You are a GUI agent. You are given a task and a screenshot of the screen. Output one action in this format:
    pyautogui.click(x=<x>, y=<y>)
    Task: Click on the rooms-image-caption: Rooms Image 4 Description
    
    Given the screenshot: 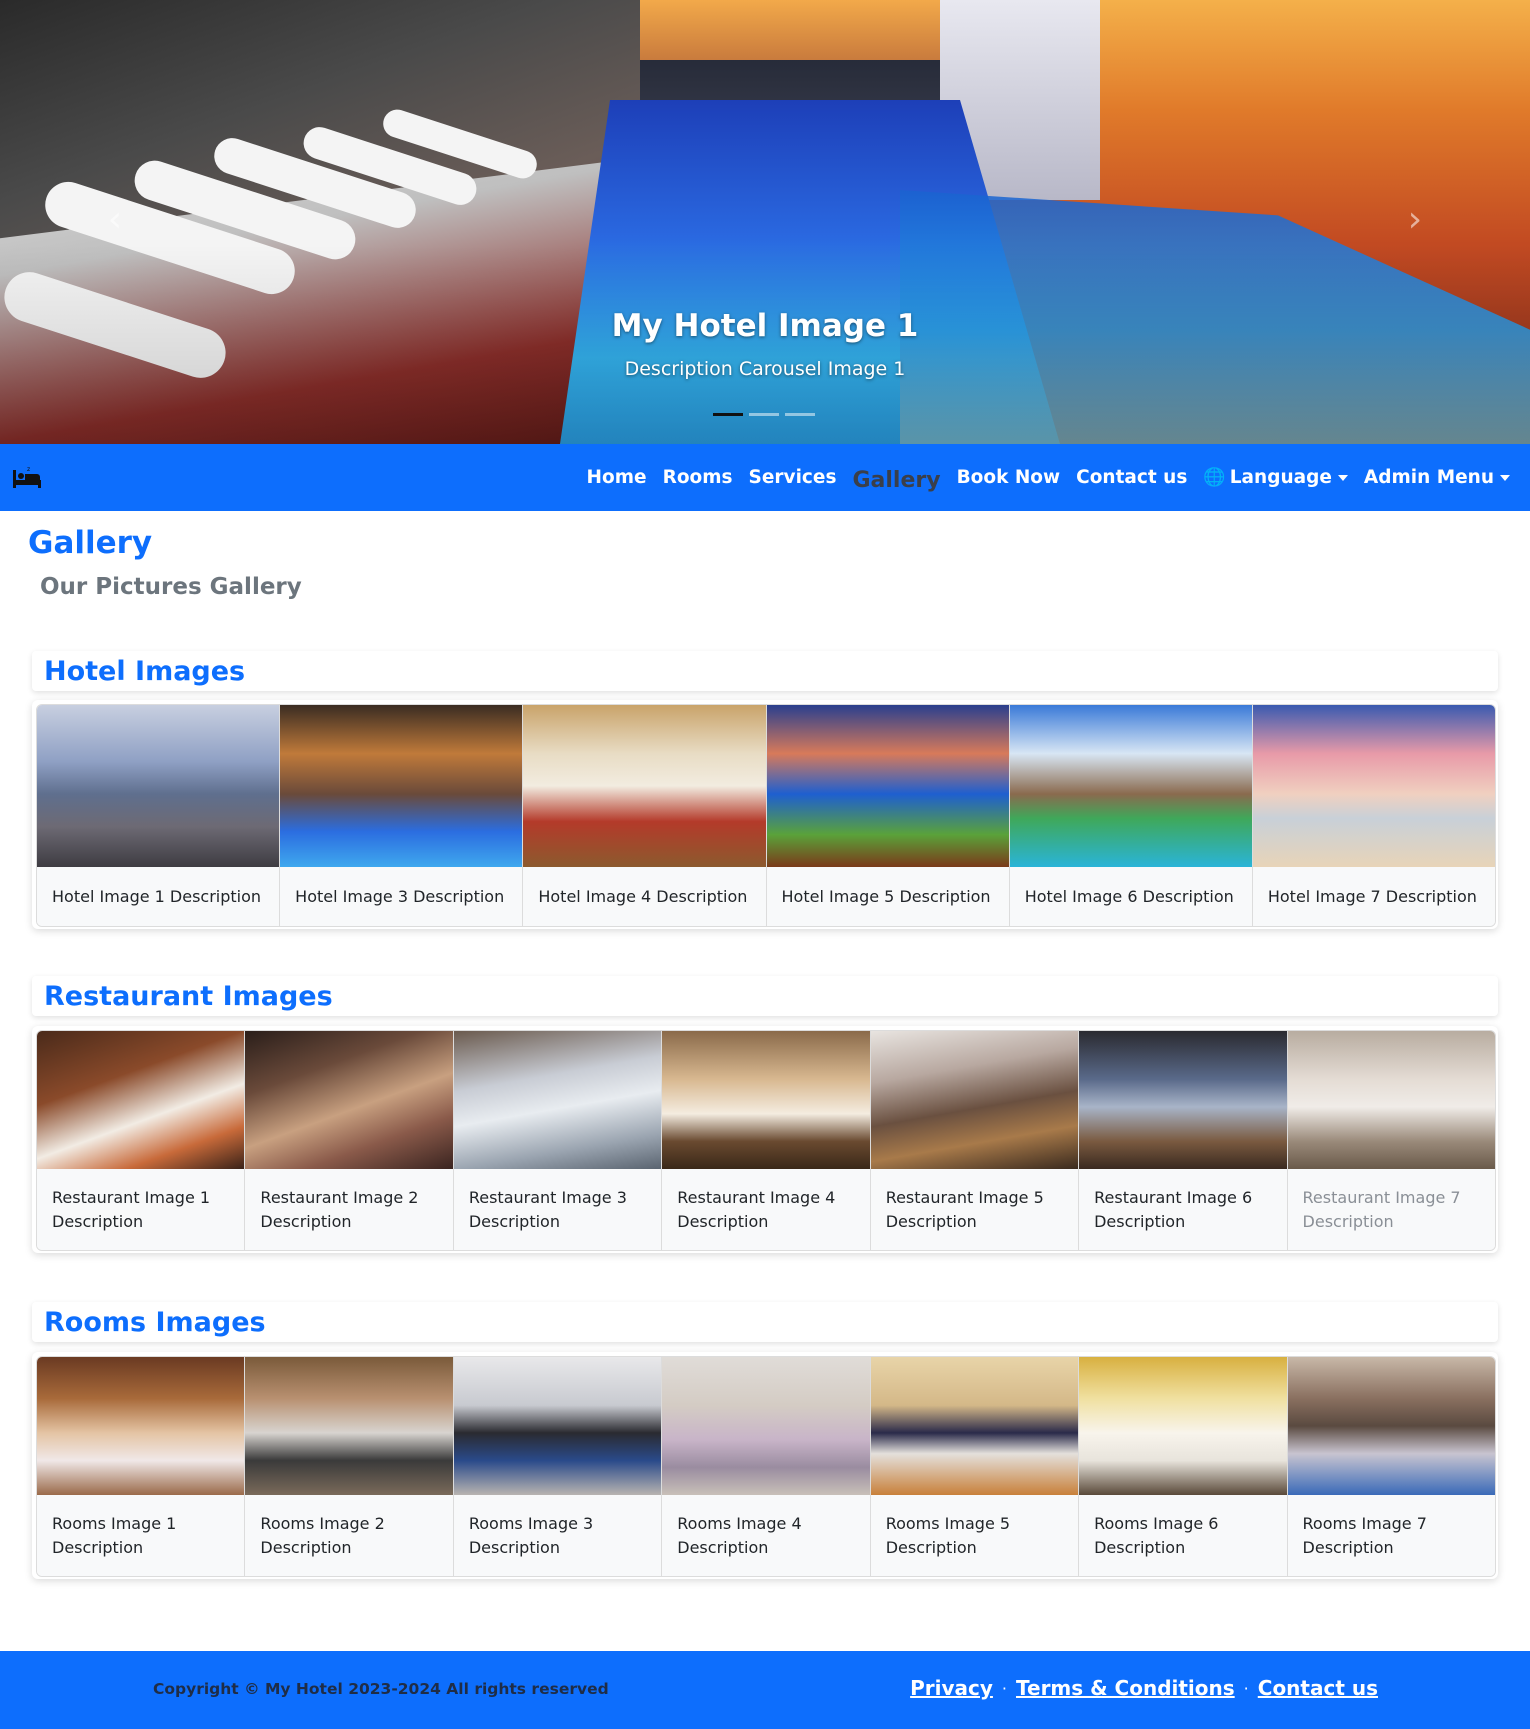 What is the action you would take?
    pyautogui.click(x=766, y=1535)
    